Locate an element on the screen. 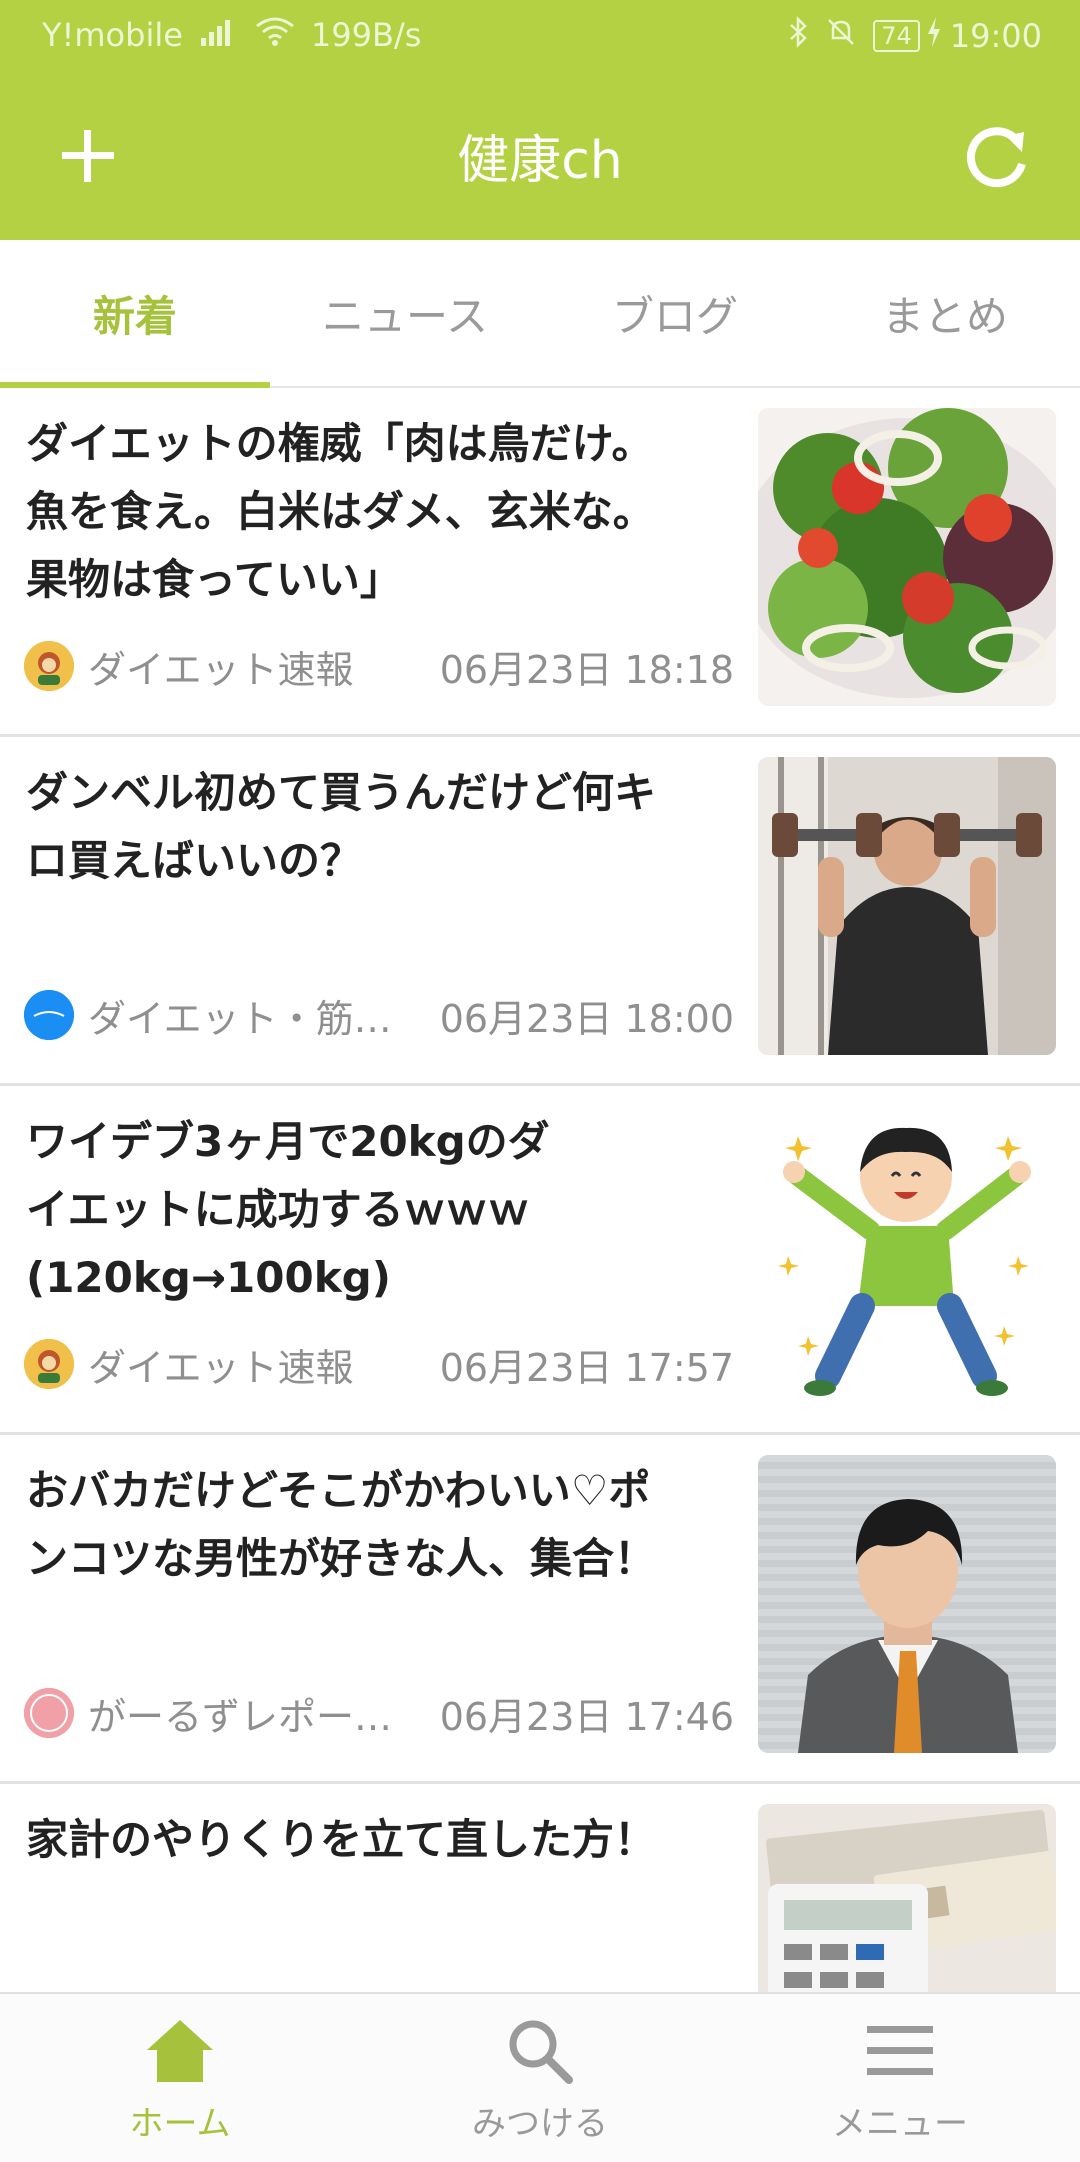 This screenshot has width=1080, height=2162. nav-menu: メニュー is located at coordinates (900, 2078).